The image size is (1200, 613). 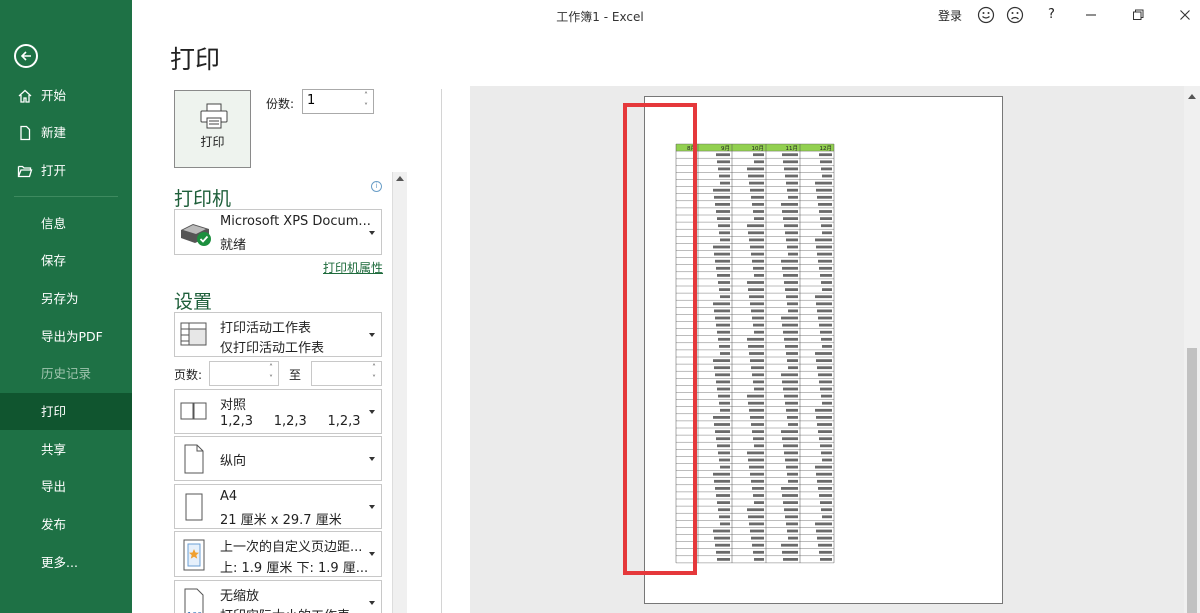 I want to click on print-button: 打印, so click(x=212, y=129).